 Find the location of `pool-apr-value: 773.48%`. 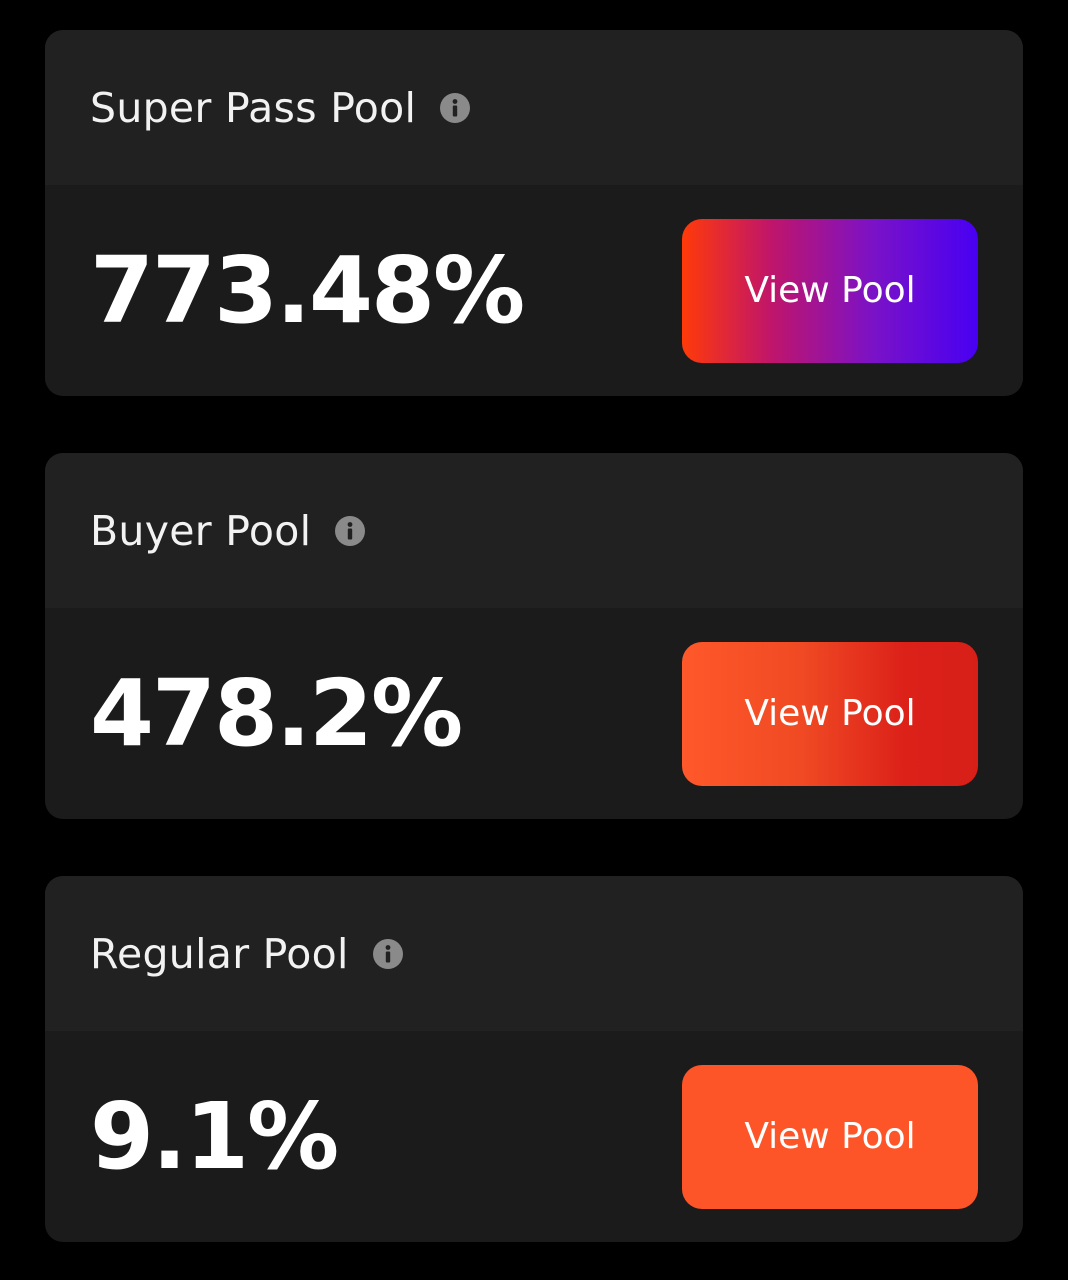

pool-apr-value: 773.48% is located at coordinates (307, 290).